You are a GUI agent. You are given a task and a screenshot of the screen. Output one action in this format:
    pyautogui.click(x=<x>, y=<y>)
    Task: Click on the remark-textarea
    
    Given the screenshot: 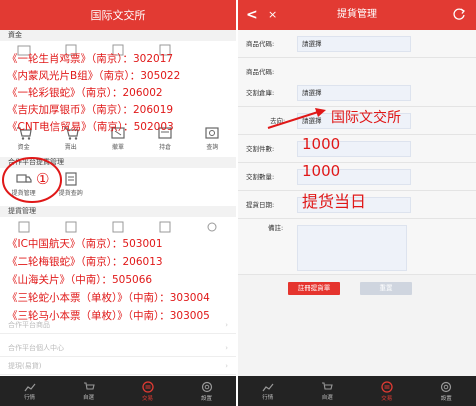 What is the action you would take?
    pyautogui.click(x=352, y=248)
    